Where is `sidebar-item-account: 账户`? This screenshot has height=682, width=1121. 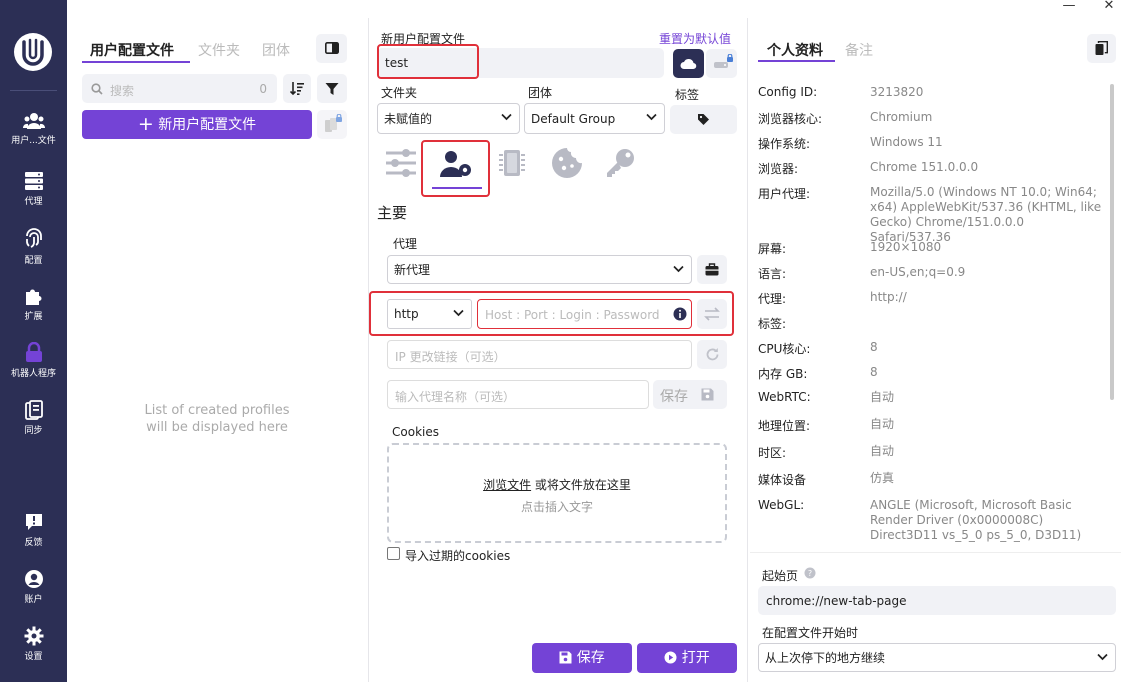
sidebar-item-account: 账户 is located at coordinates (33, 587).